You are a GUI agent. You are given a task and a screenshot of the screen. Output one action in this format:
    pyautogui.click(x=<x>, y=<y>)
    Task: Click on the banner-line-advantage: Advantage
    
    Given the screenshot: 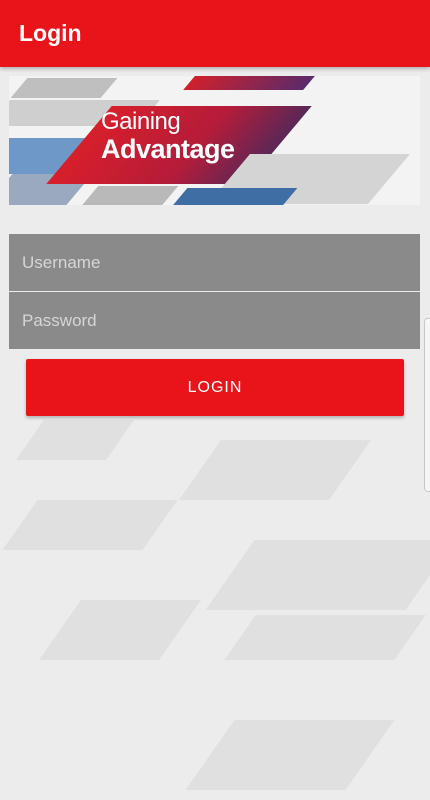 What is the action you would take?
    pyautogui.click(x=168, y=149)
    